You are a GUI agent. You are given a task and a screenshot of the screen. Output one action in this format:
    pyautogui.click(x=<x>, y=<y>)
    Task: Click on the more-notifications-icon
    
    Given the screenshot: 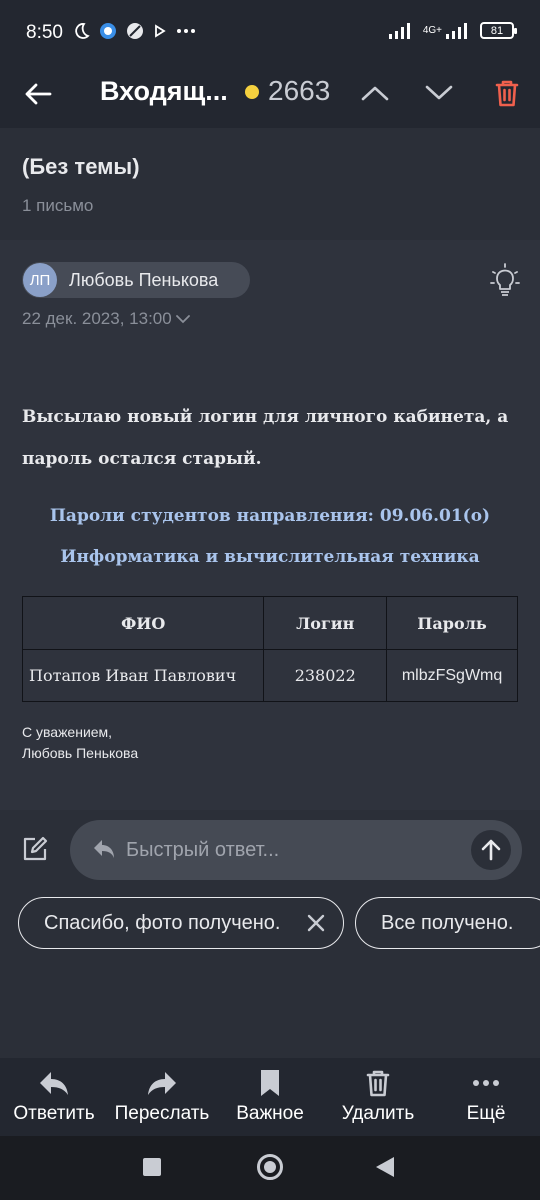 What is the action you would take?
    pyautogui.click(x=186, y=31)
    